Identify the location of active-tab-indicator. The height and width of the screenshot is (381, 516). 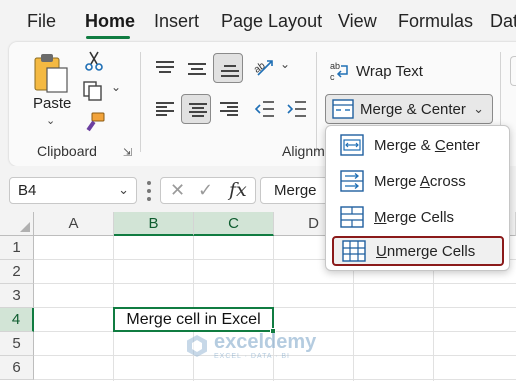
(108, 37).